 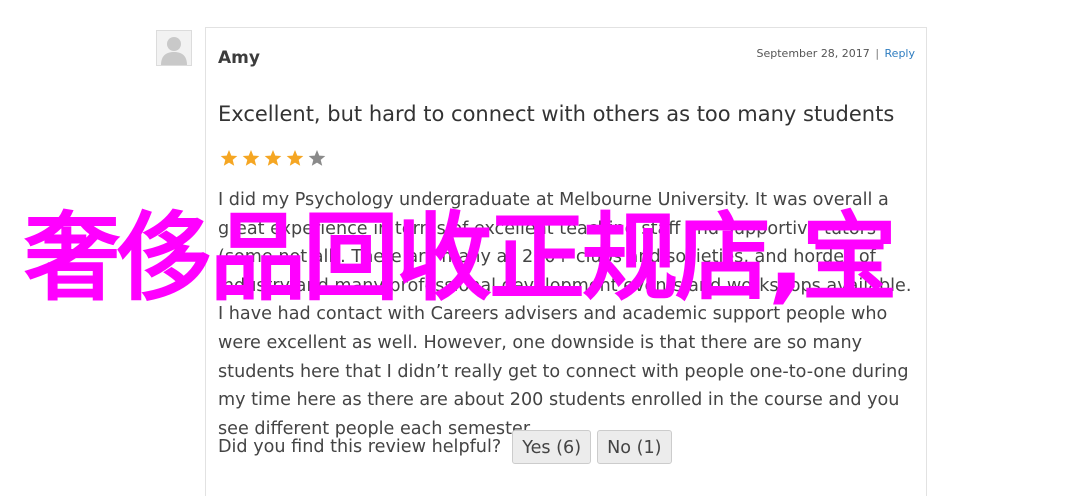 I want to click on review-author: Amy, so click(x=239, y=58).